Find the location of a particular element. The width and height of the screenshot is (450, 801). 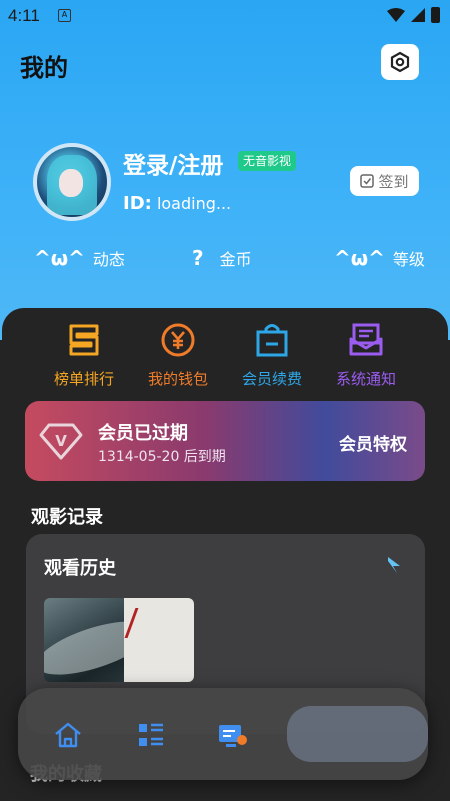

quick-action-vip-renew: 会员续费 is located at coordinates (272, 354).